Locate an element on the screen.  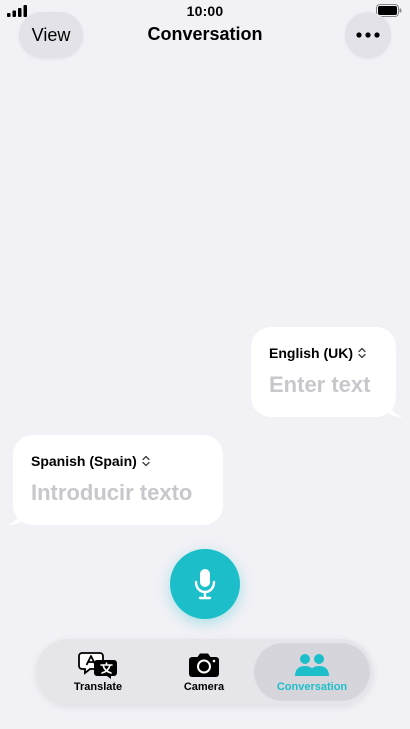
microphone-icon is located at coordinates (205, 584).